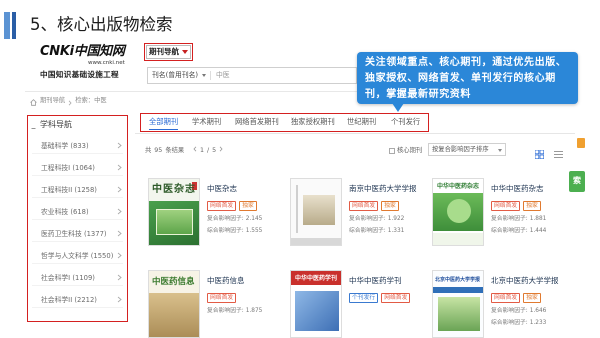 The height and width of the screenshot is (338, 600). I want to click on cover-title-text: 北京中医药大学学报, so click(458, 280).